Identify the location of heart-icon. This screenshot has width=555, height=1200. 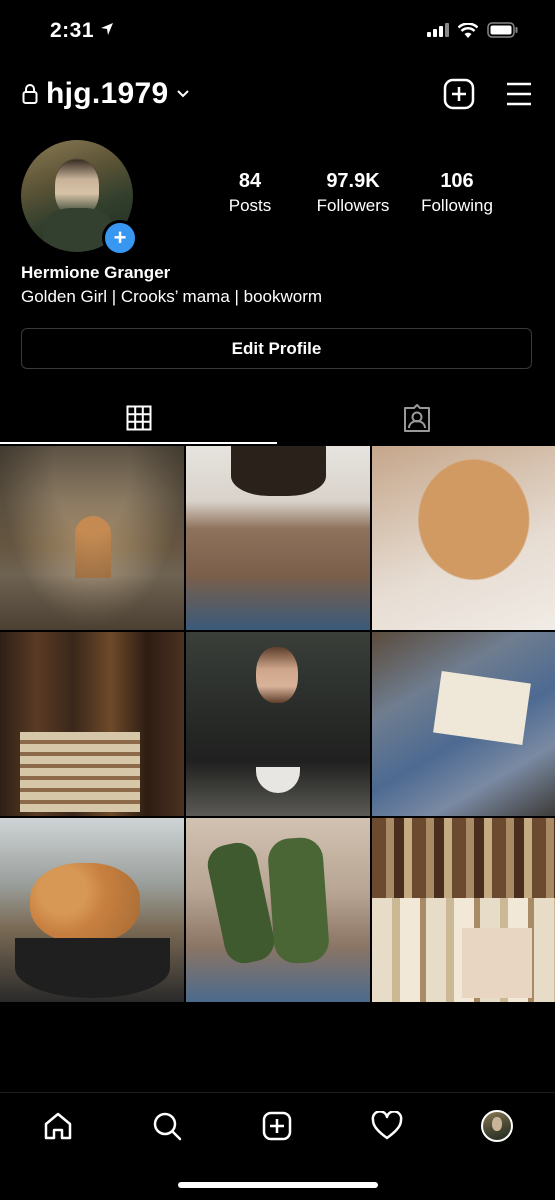
(387, 1125).